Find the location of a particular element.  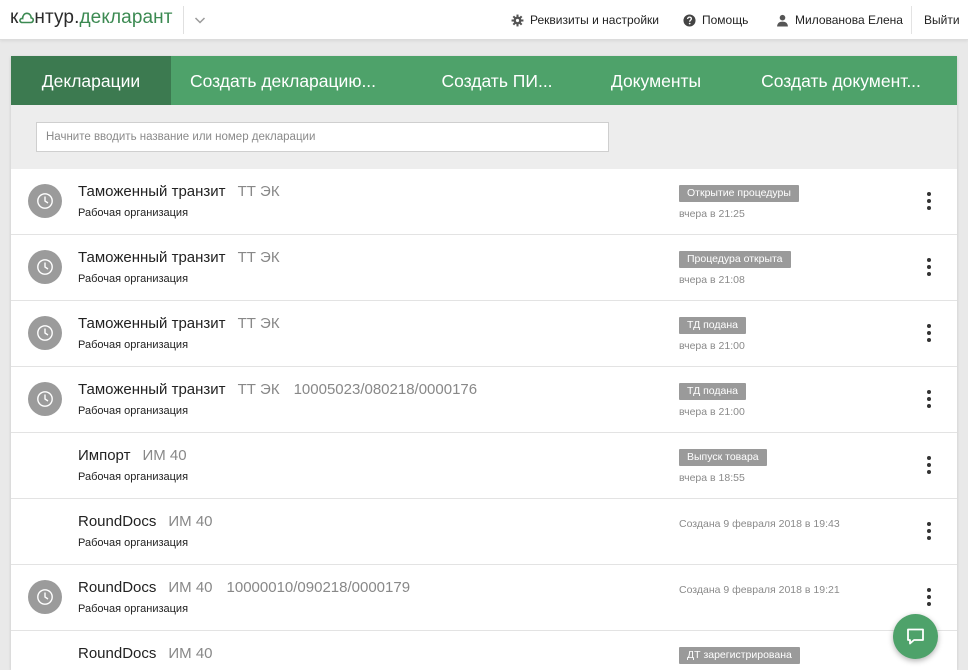

timestamp: Создана 9 февраля 2018 в 19:21 is located at coordinates (759, 590).